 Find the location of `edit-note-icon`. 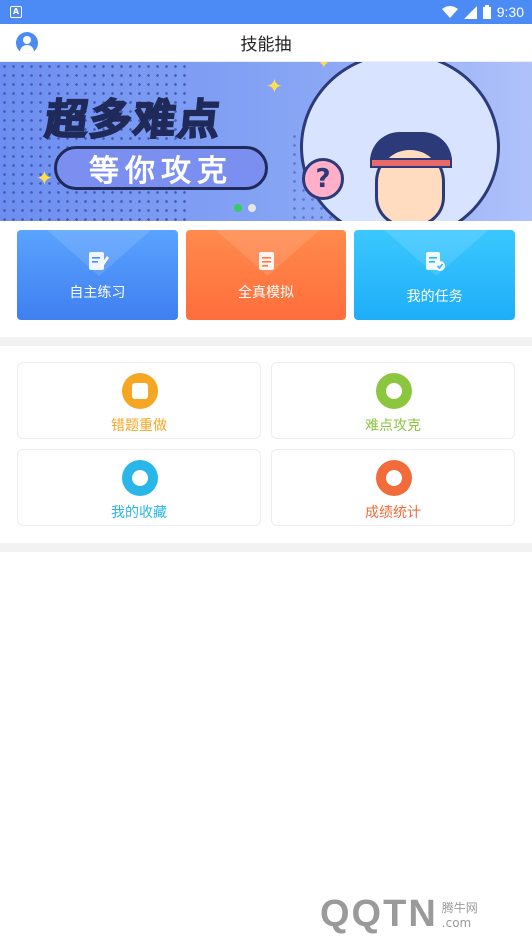

edit-note-icon is located at coordinates (99, 261).